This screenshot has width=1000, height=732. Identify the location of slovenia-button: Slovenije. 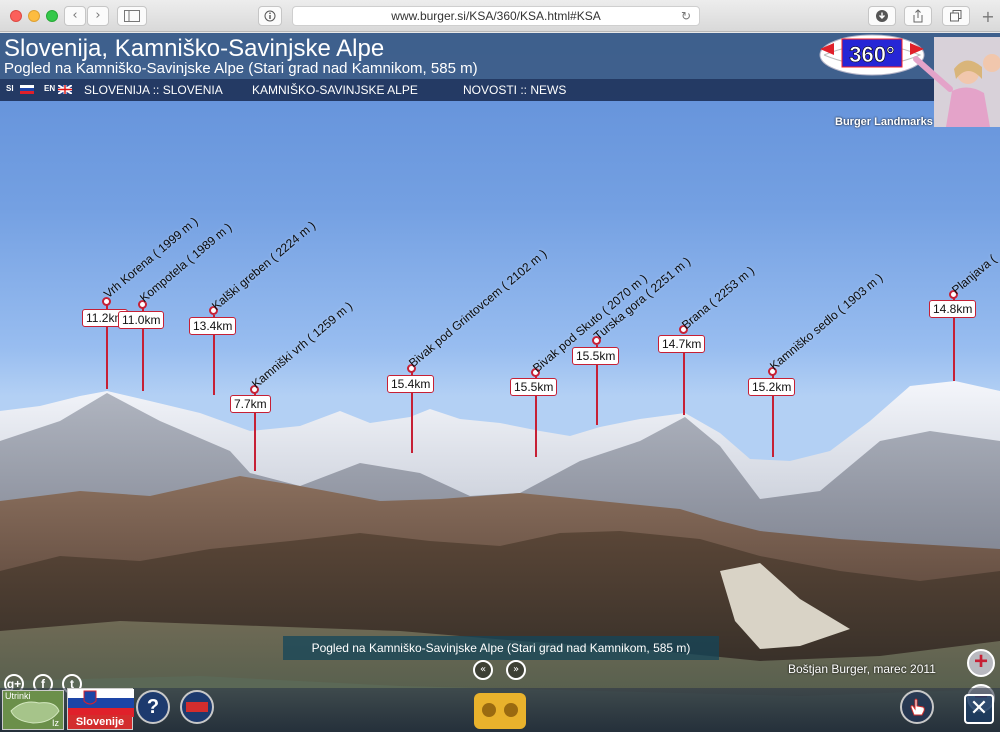
(100, 709).